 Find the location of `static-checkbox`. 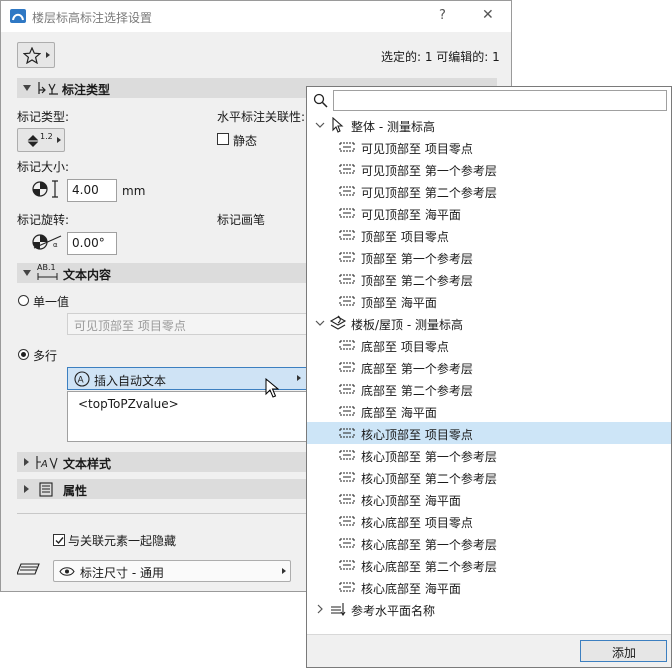

static-checkbox is located at coordinates (223, 139).